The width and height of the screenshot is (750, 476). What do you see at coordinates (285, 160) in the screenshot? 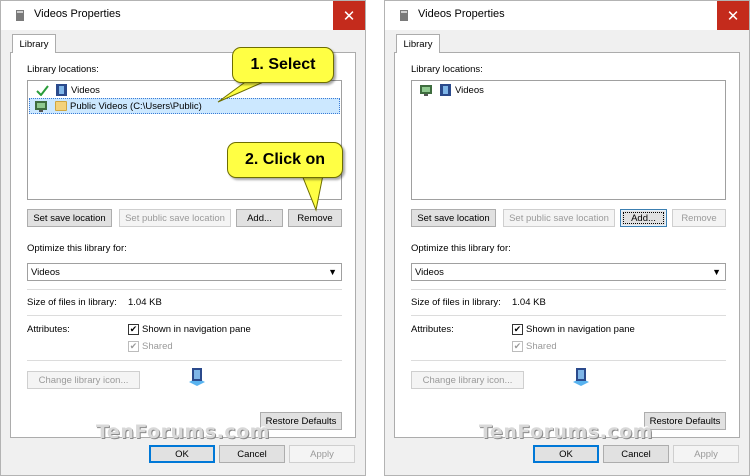
I see `click-on-callout: 2. Click on` at bounding box center [285, 160].